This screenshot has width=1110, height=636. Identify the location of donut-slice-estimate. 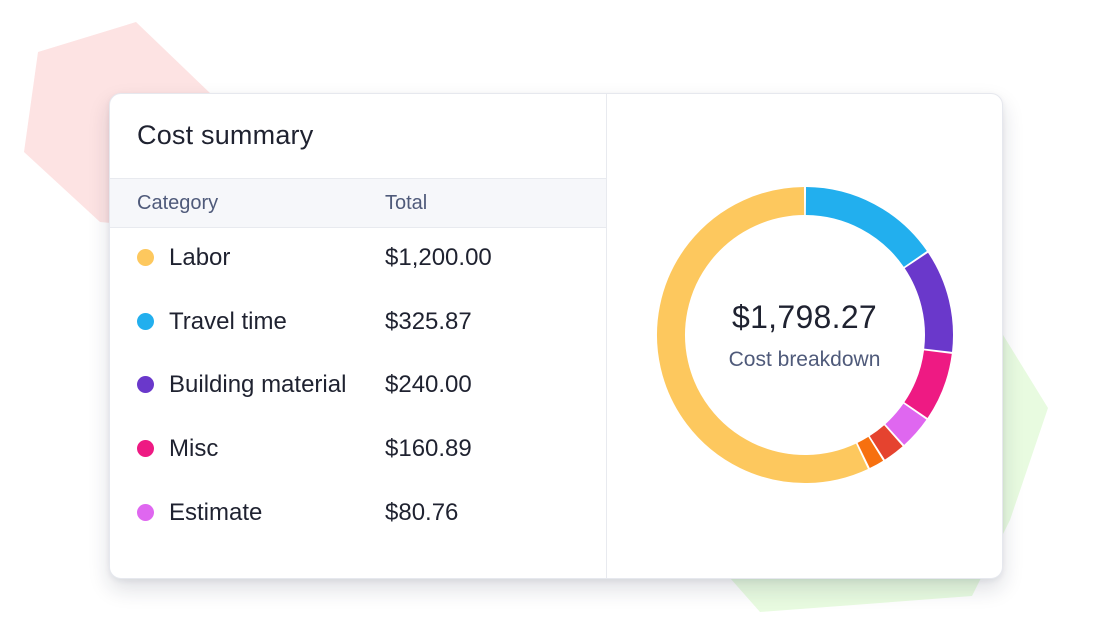
(906, 424).